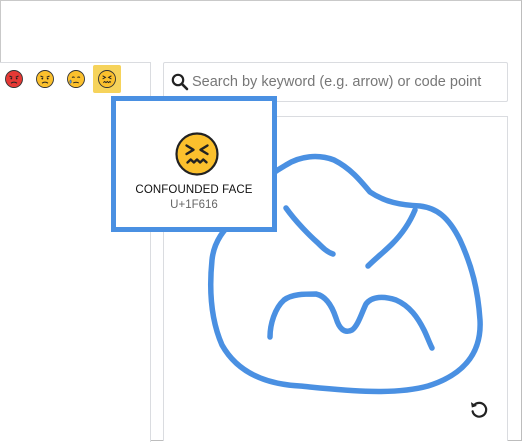 The image size is (522, 442). What do you see at coordinates (194, 205) in the screenshot?
I see `emoji-code-point: U+1F616` at bounding box center [194, 205].